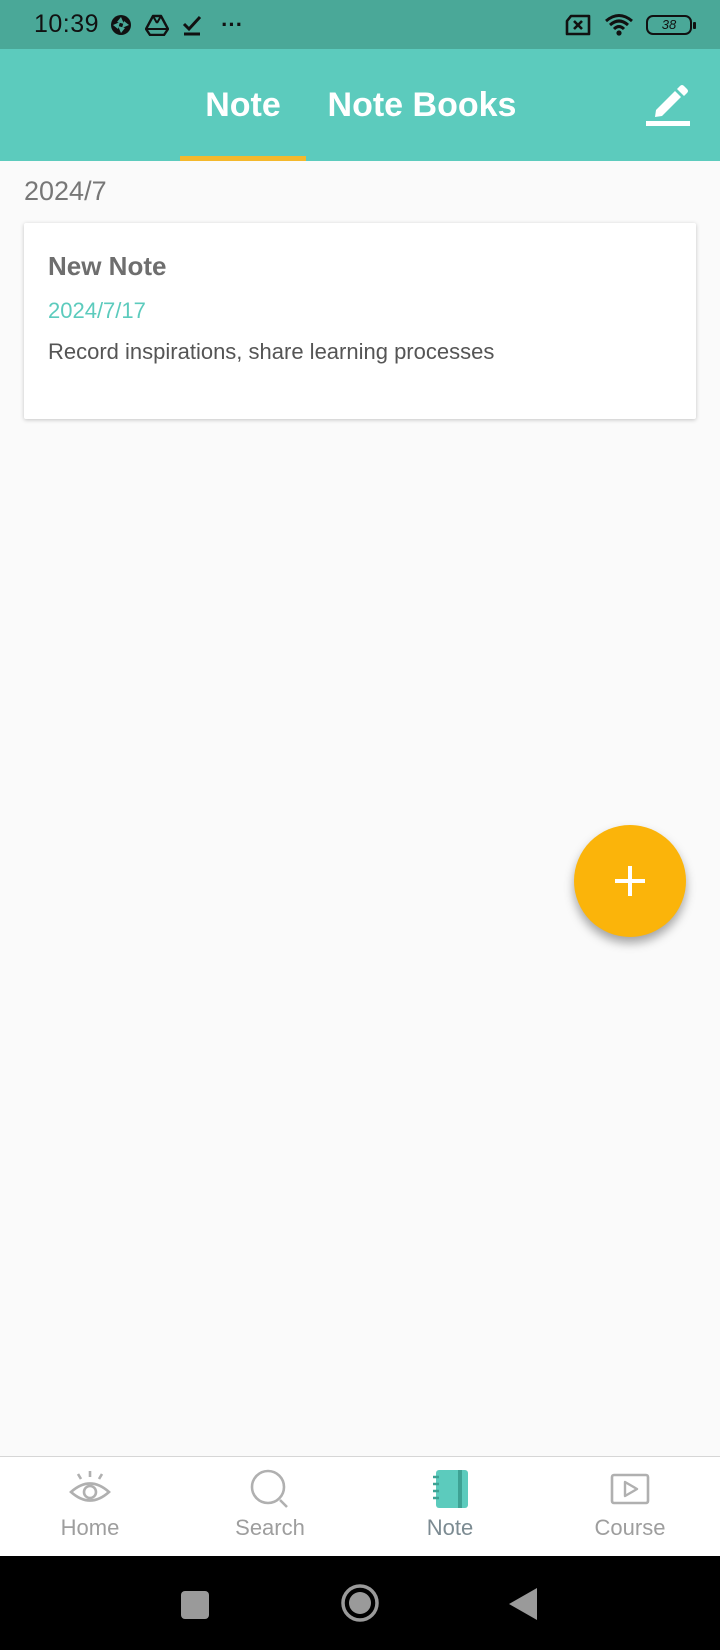 The height and width of the screenshot is (1650, 720). I want to click on play-icon, so click(630, 1489).